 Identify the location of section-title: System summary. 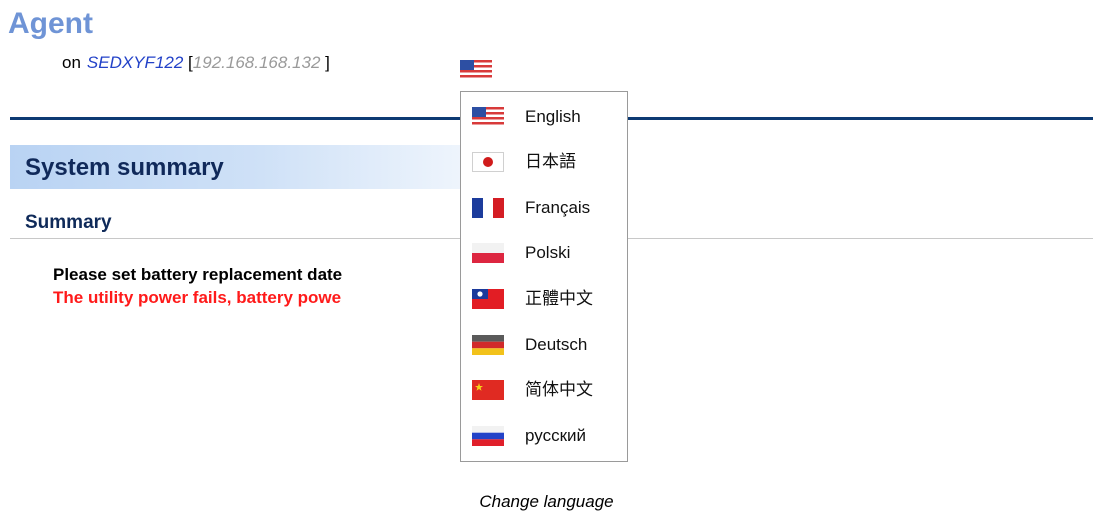
(124, 167).